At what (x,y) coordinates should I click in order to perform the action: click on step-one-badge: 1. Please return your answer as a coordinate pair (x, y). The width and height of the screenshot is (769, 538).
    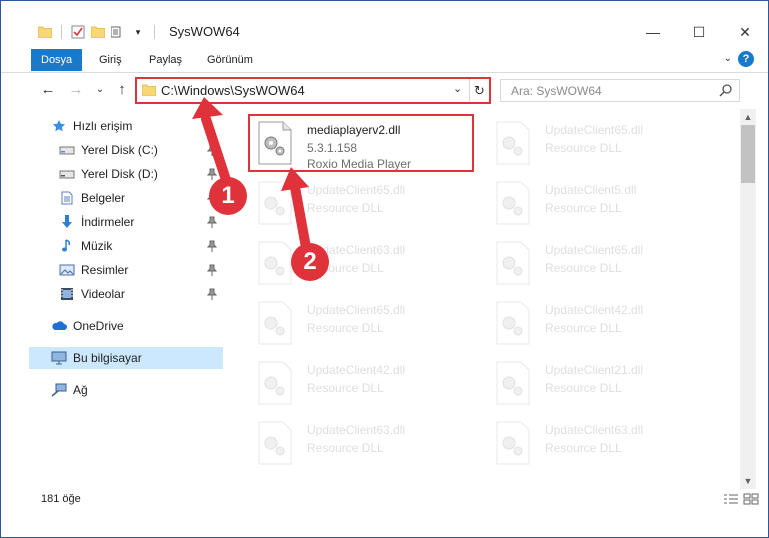
    Looking at the image, I should click on (228, 196).